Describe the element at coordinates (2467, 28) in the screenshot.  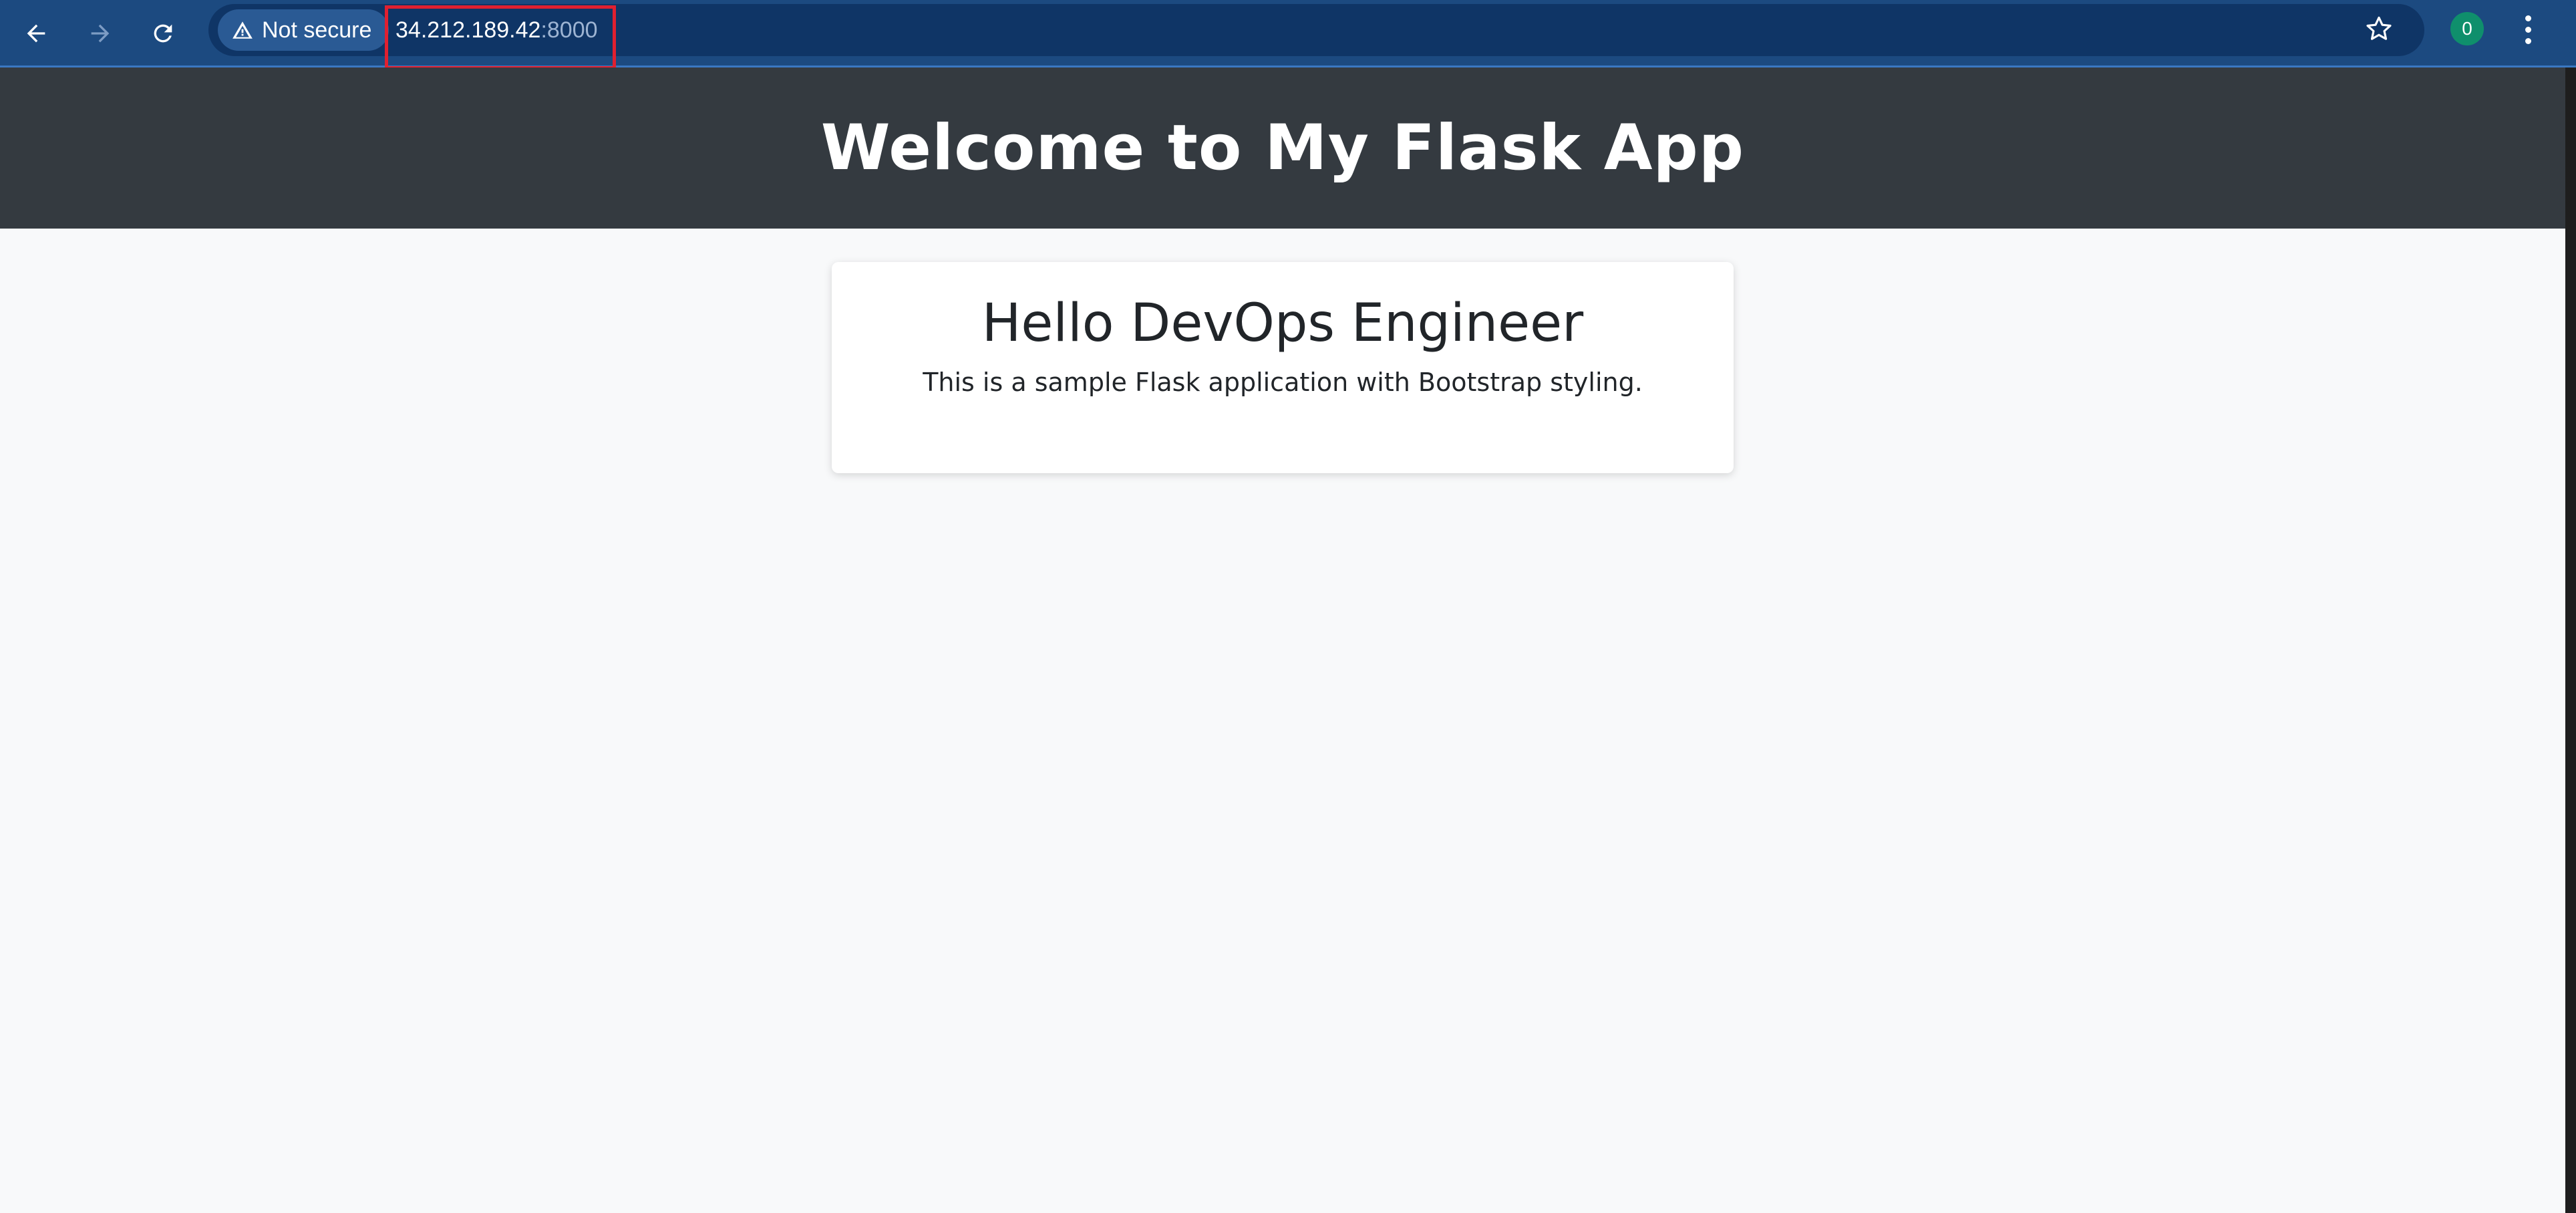
I see `profile-avatar: 0` at that location.